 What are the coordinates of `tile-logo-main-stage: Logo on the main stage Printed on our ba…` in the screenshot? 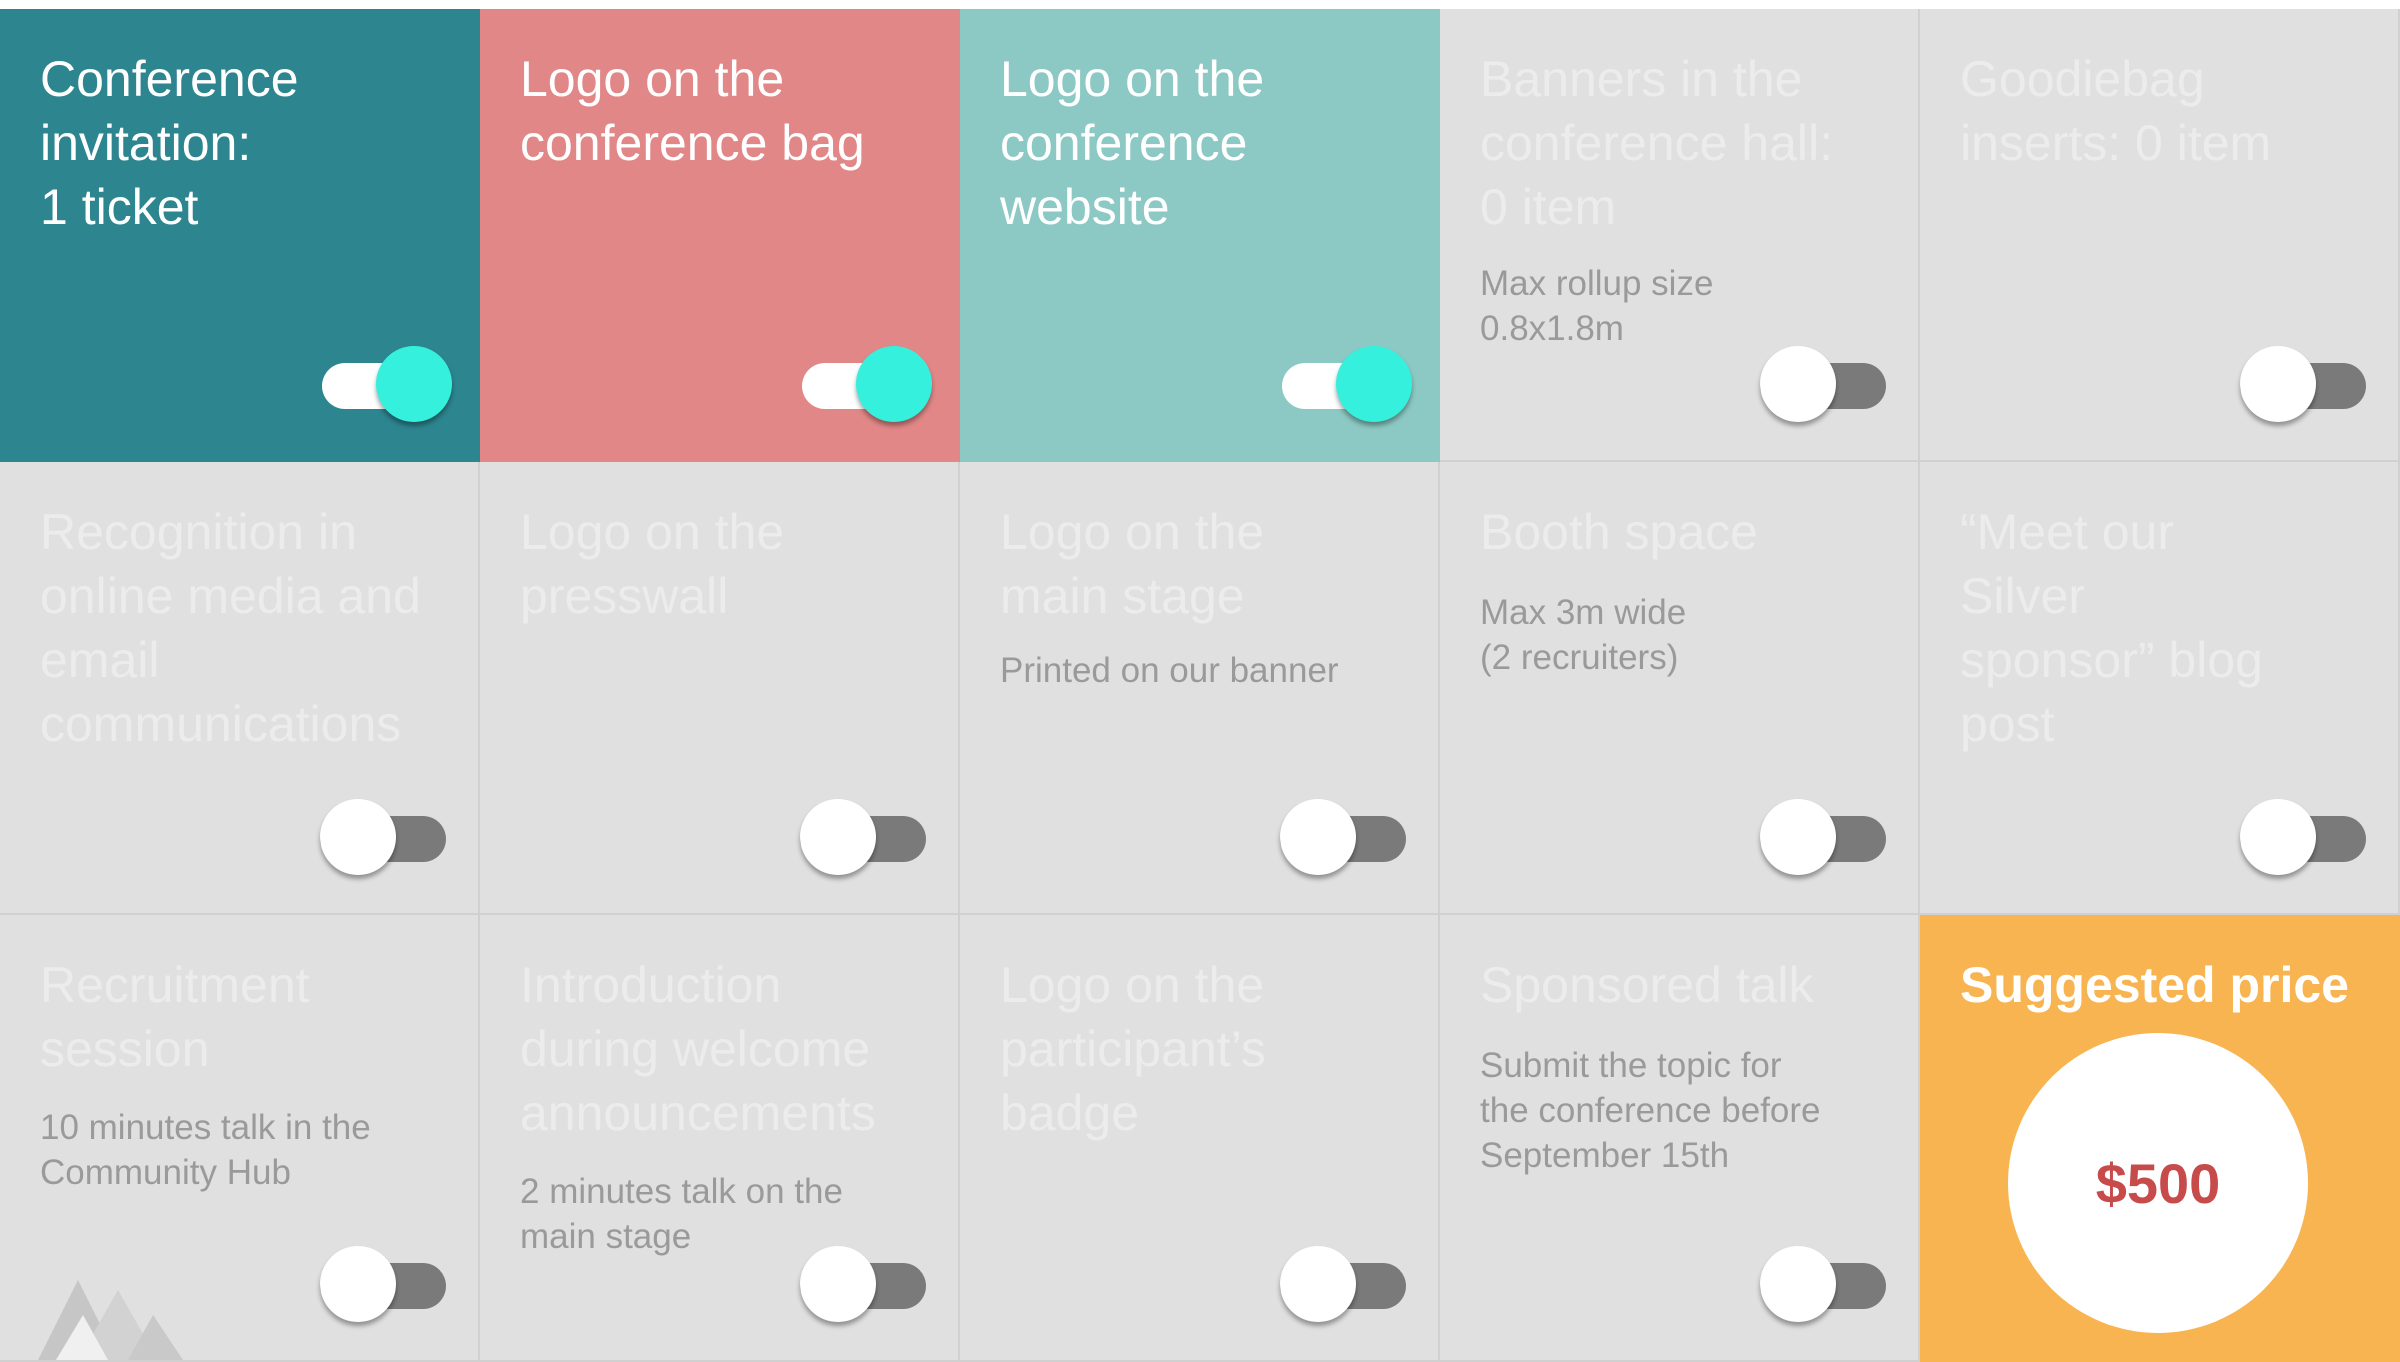 It's located at (1200, 688).